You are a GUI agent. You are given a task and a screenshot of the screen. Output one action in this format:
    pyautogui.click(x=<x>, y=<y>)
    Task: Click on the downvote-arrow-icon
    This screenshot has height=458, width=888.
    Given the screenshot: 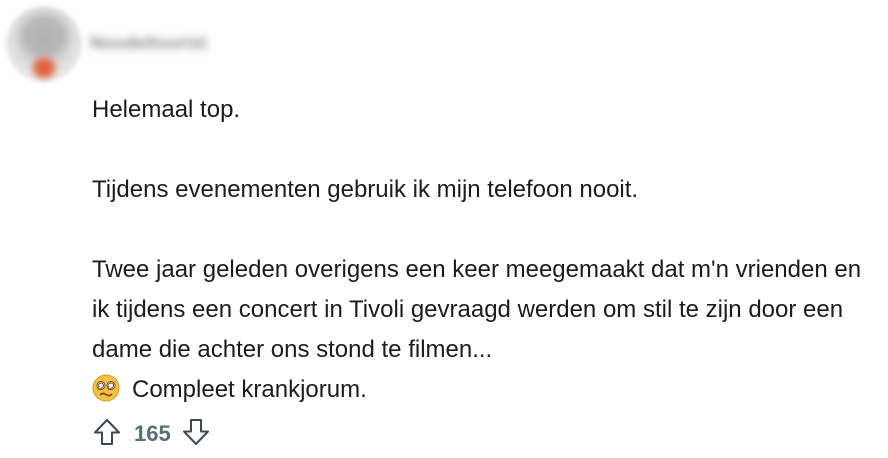 What is the action you would take?
    pyautogui.click(x=196, y=434)
    